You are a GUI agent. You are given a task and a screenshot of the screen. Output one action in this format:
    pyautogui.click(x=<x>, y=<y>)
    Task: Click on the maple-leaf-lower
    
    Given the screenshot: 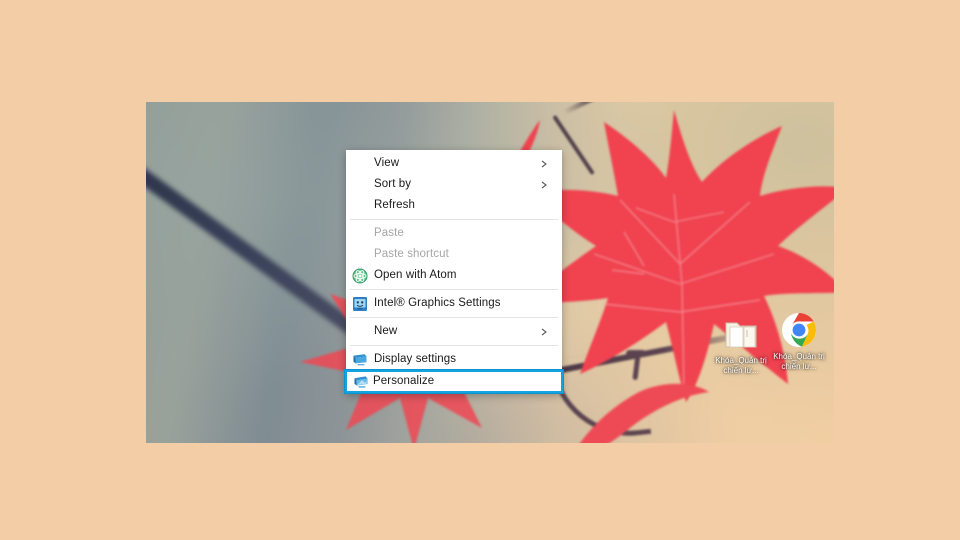 What is the action you would take?
    pyautogui.click(x=644, y=413)
    